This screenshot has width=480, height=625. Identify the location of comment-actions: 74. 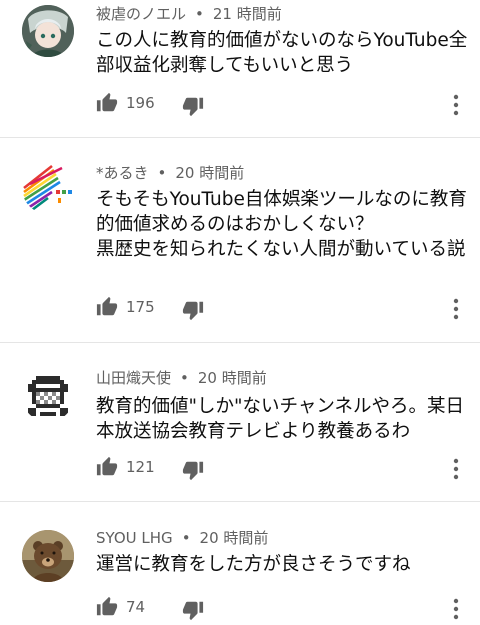
(281, 608).